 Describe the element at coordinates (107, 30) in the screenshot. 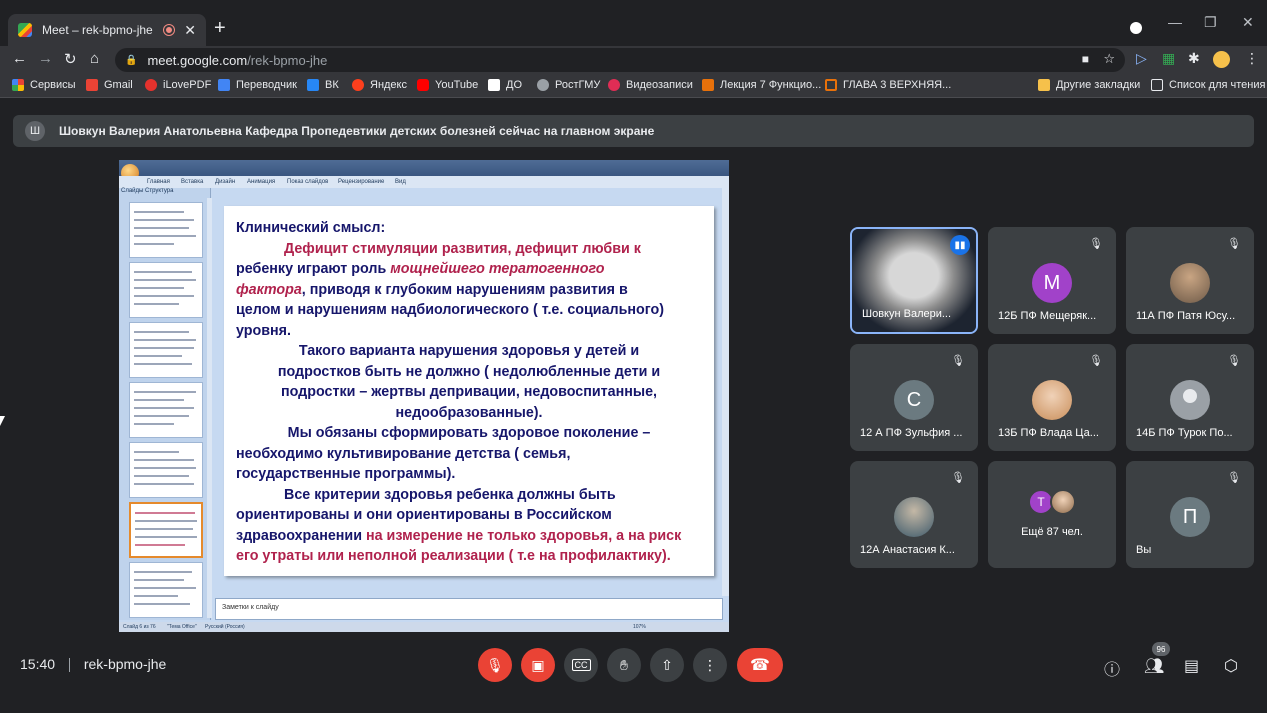

I see `browser-tab-meet: Meet – rek-bpmo-jhe ✕` at that location.